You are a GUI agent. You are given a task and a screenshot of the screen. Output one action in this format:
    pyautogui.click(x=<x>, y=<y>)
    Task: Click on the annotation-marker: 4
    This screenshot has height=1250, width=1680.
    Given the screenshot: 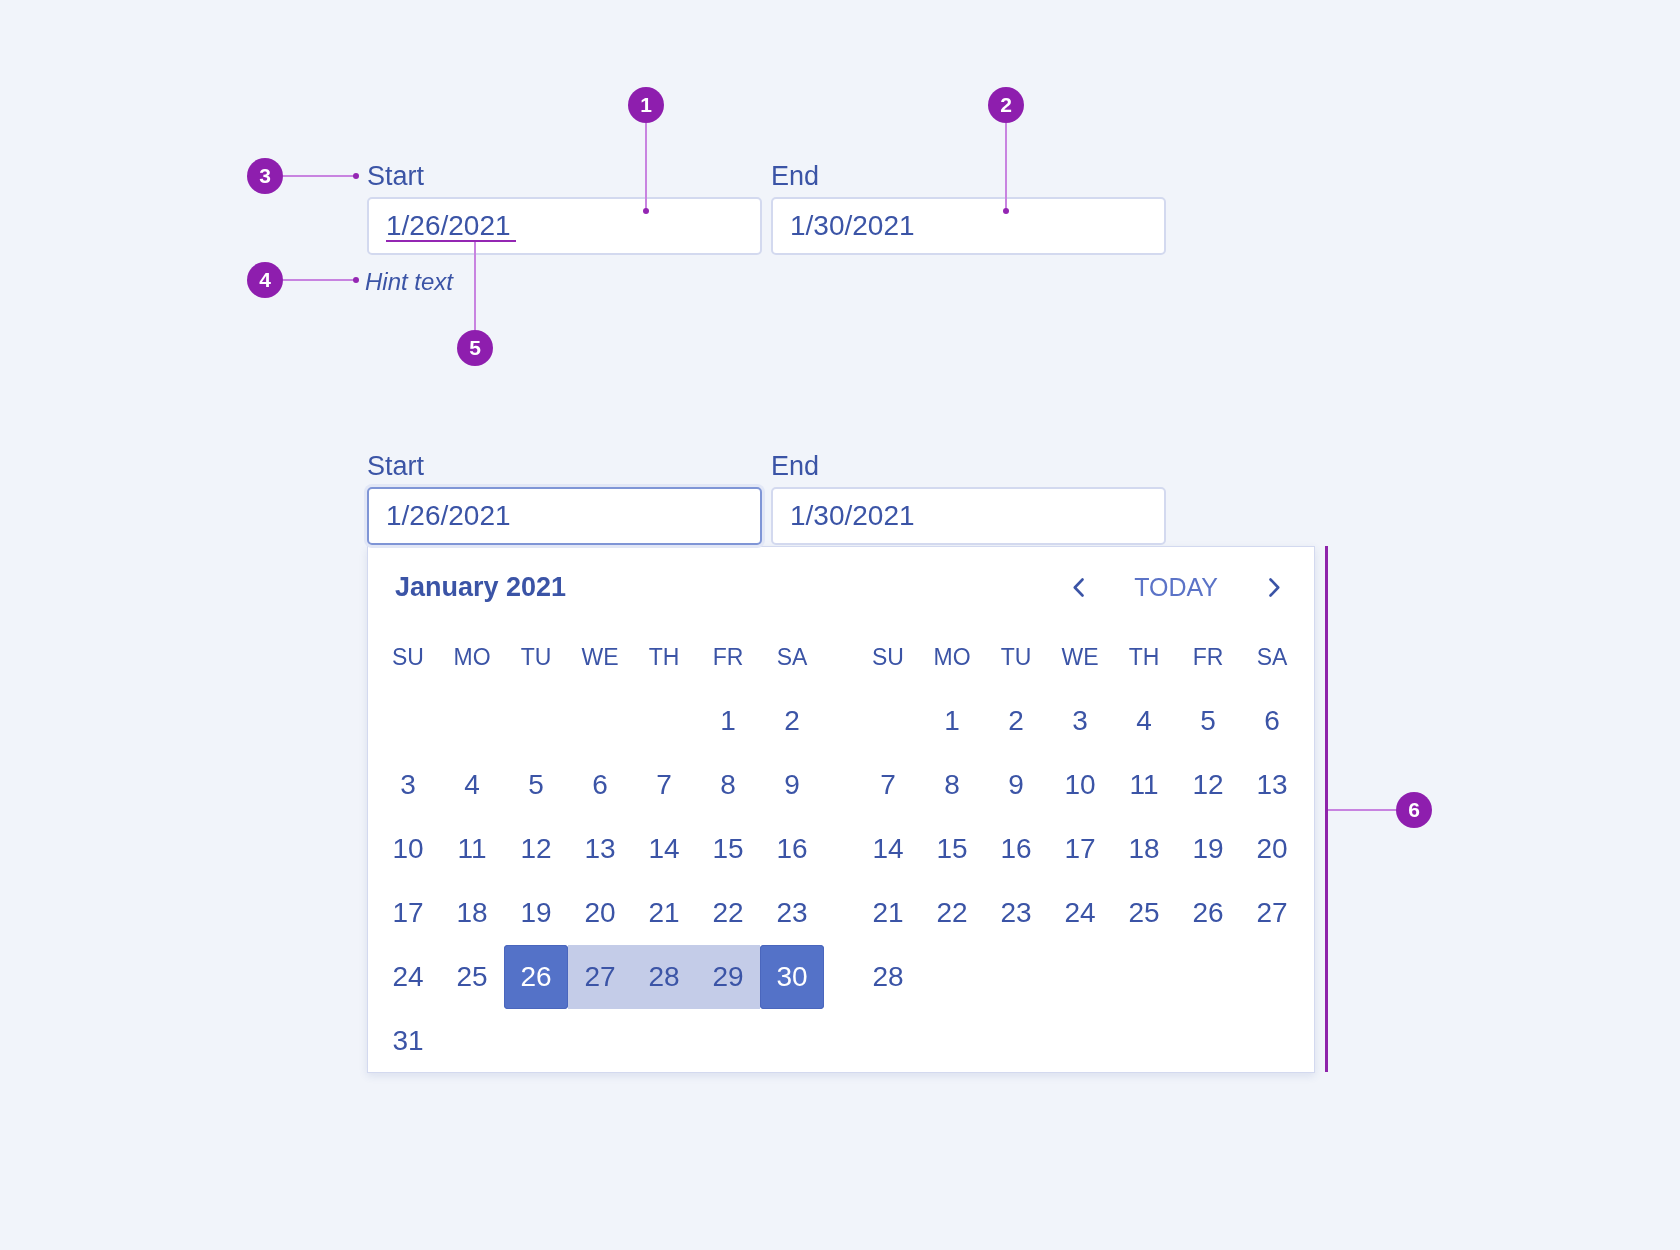 What is the action you would take?
    pyautogui.click(x=265, y=280)
    